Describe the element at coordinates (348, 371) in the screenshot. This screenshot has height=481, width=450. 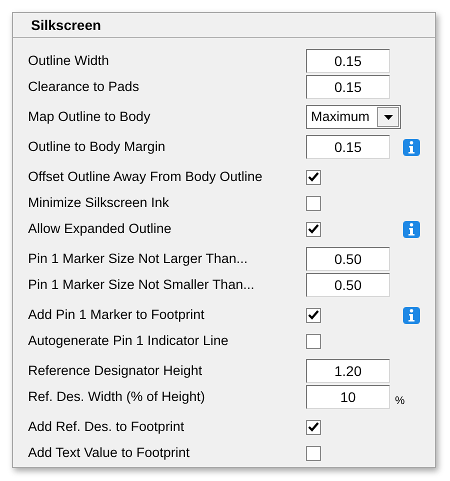
I see `number-field: 1.20` at that location.